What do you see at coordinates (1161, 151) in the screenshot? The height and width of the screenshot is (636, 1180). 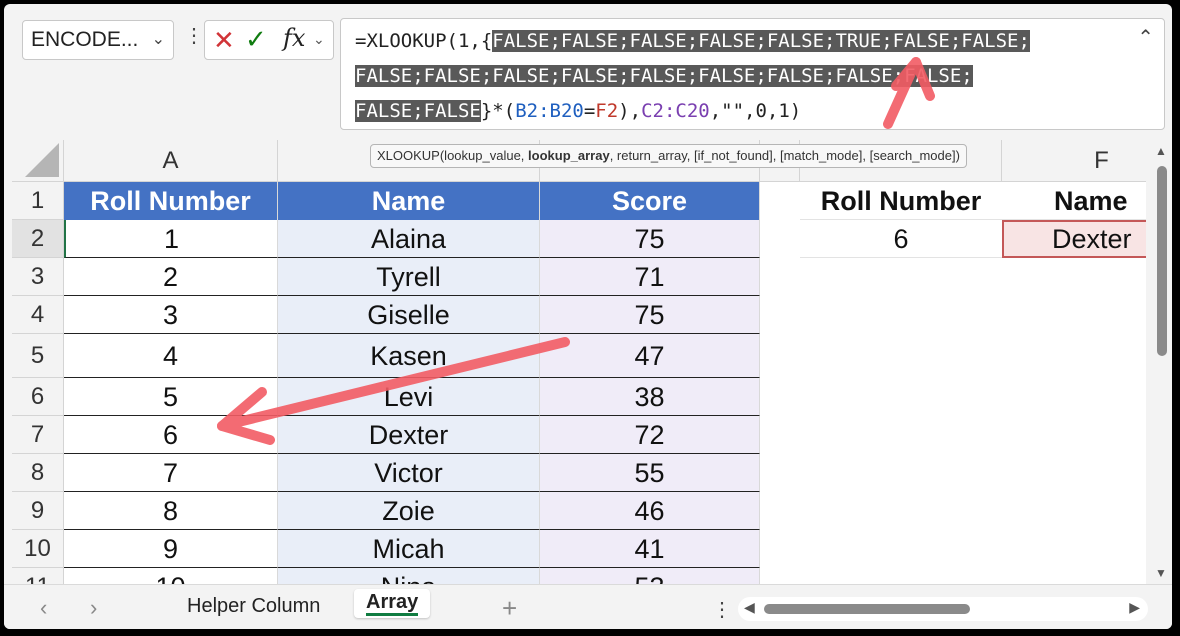 I see `scroll-up-icon: ▲` at bounding box center [1161, 151].